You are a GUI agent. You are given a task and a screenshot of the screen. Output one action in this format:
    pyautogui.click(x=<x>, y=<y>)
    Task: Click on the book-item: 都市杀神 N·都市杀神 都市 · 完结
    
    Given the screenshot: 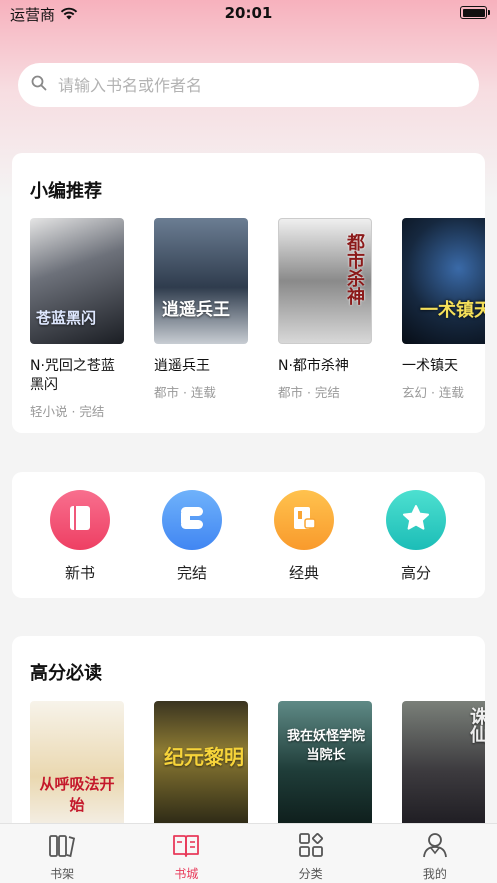 What is the action you would take?
    pyautogui.click(x=340, y=319)
    